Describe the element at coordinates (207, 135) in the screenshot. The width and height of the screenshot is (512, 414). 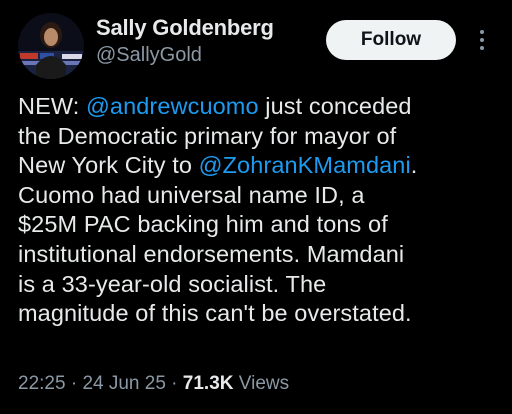
I see `tweet-text-segment: the Democratic primary for mayor of` at that location.